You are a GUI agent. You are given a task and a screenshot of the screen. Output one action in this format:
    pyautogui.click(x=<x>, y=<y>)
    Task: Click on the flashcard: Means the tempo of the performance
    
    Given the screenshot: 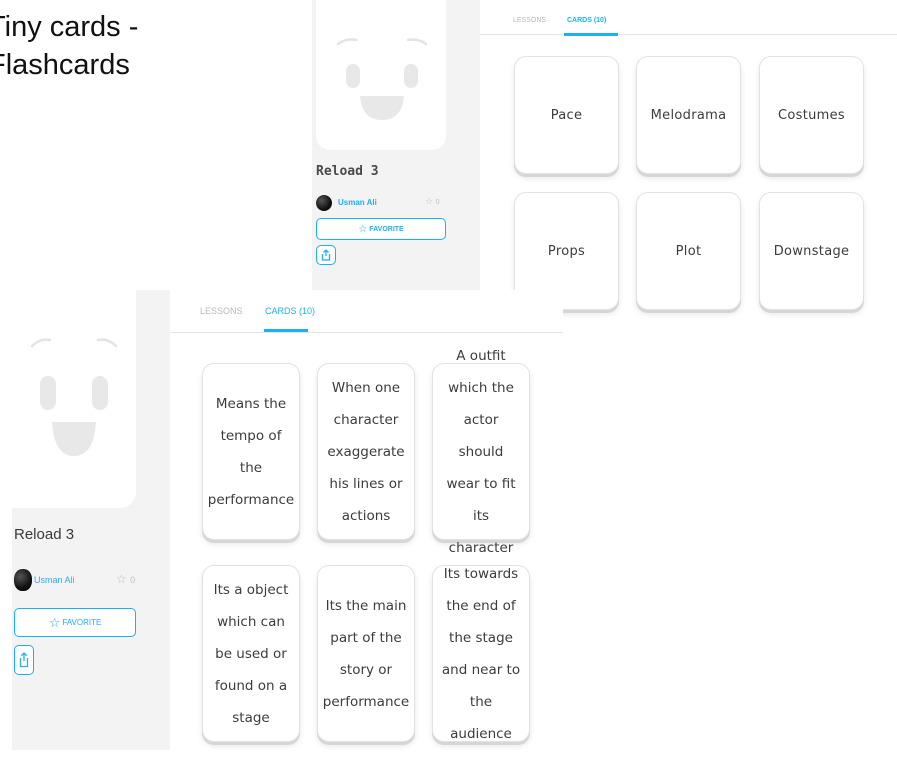 What is the action you would take?
    pyautogui.click(x=251, y=451)
    